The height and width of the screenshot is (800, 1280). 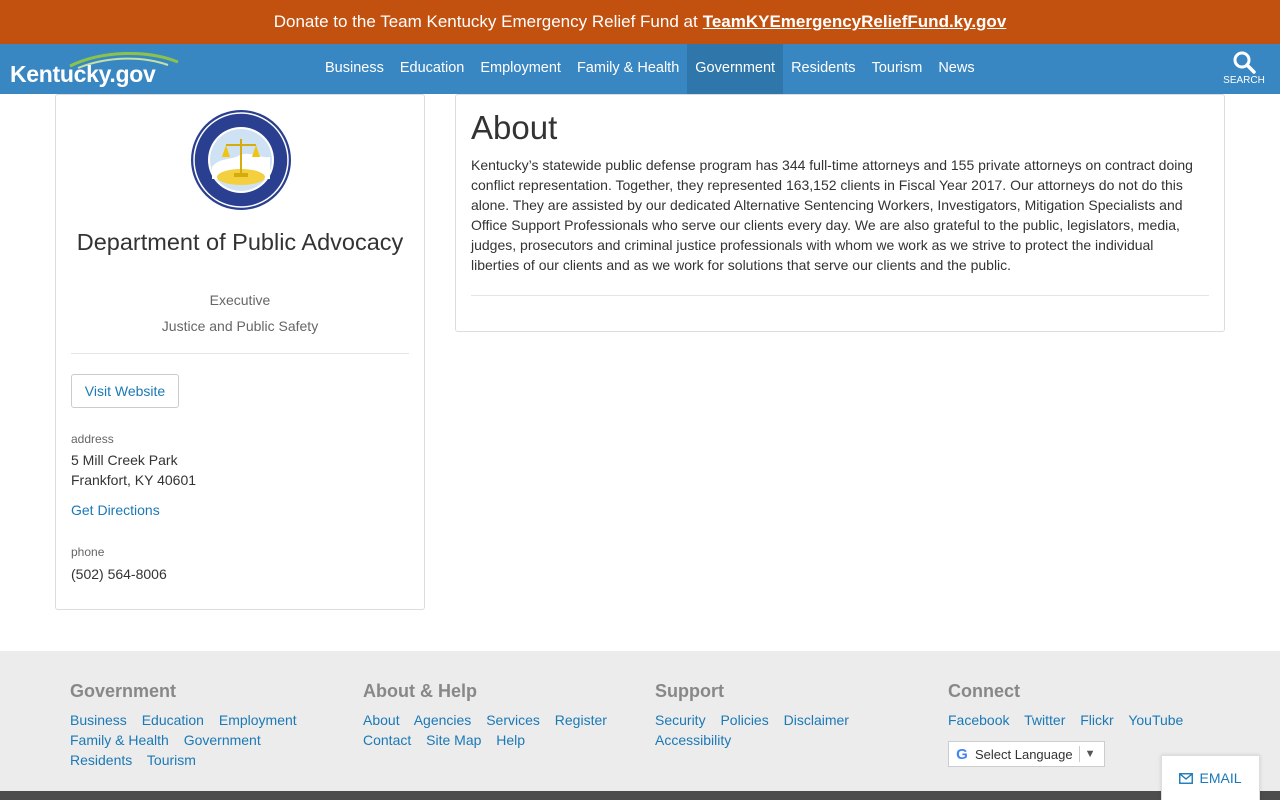 I want to click on footer-link-security: Security, so click(x=680, y=720).